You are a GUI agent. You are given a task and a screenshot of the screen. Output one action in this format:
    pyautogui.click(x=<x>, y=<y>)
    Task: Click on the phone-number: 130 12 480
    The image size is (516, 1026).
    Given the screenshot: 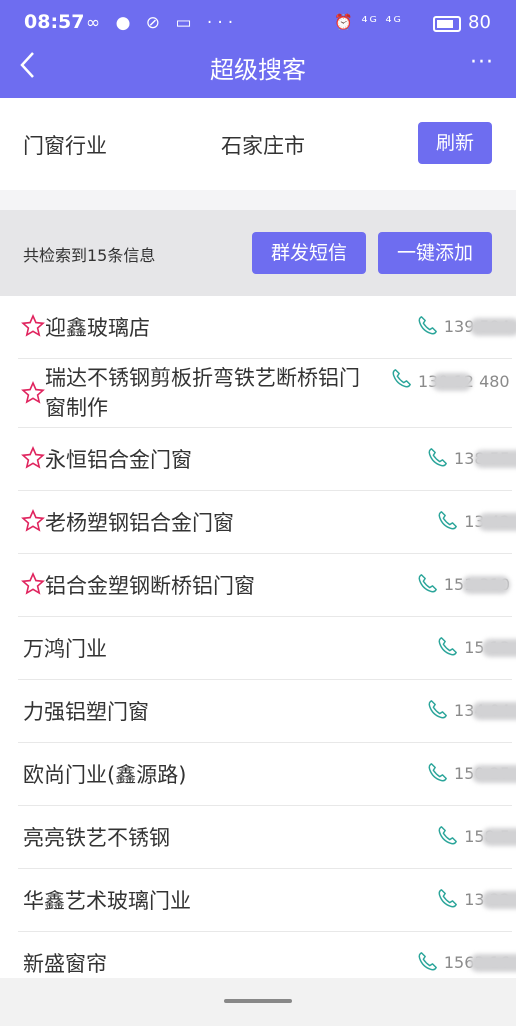 What is the action you would take?
    pyautogui.click(x=450, y=380)
    